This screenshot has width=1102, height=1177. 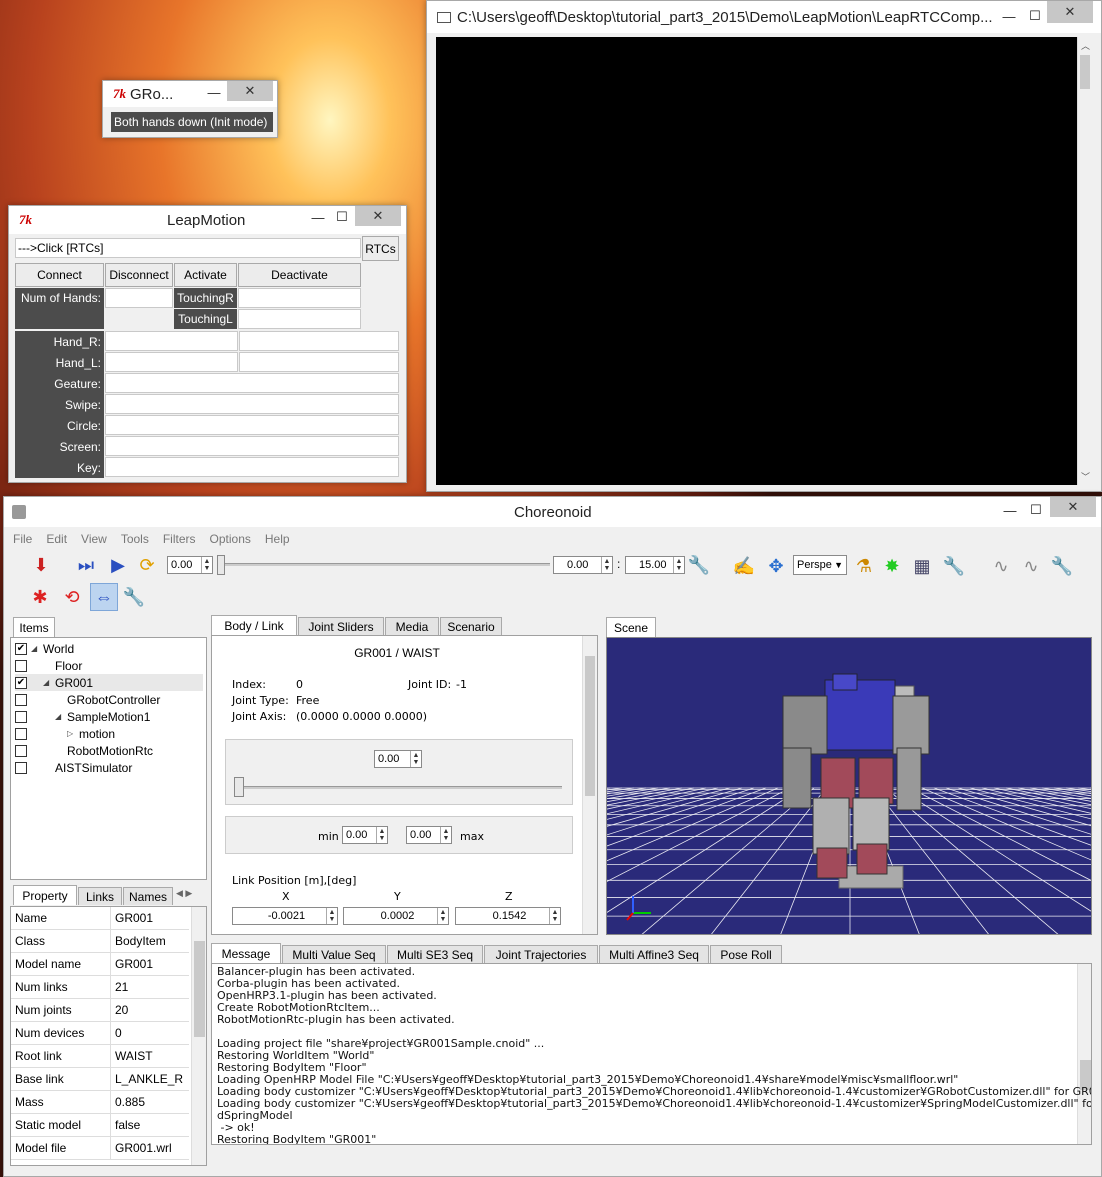 I want to click on choreonoid-minimize-button: —, so click(x=1010, y=510).